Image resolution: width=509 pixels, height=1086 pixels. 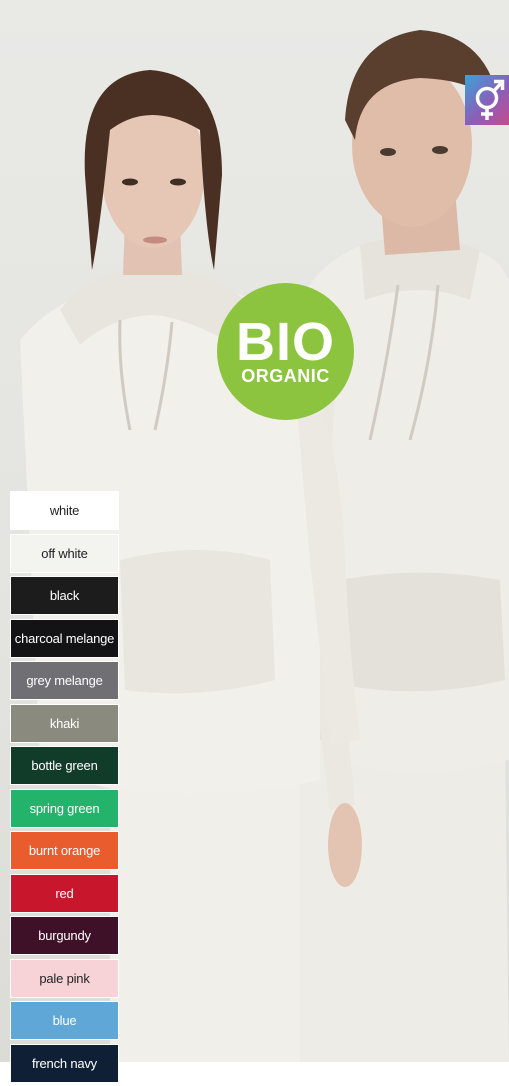 I want to click on swatch-label: blue, so click(x=65, y=1020).